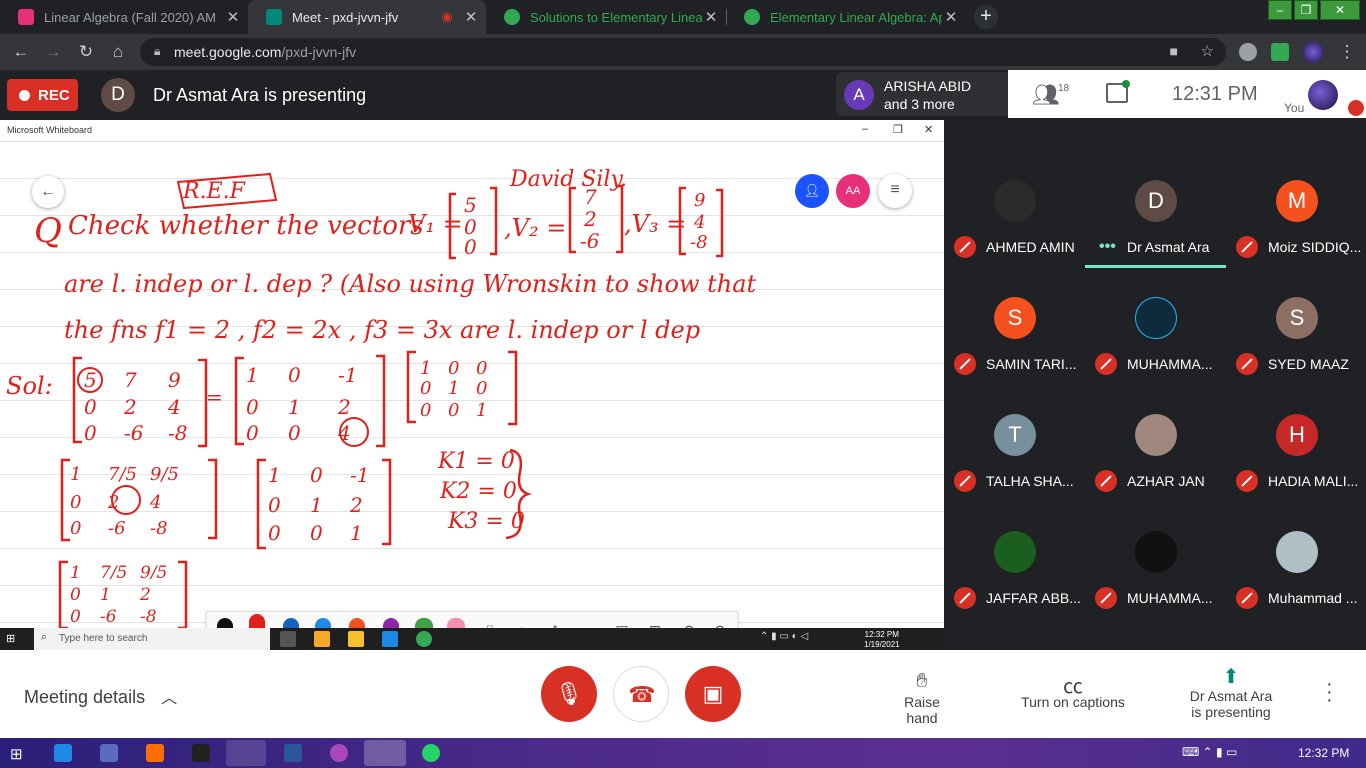 The height and width of the screenshot is (768, 1366). Describe the element at coordinates (339, 753) in the screenshot. I see `app-icon` at that location.